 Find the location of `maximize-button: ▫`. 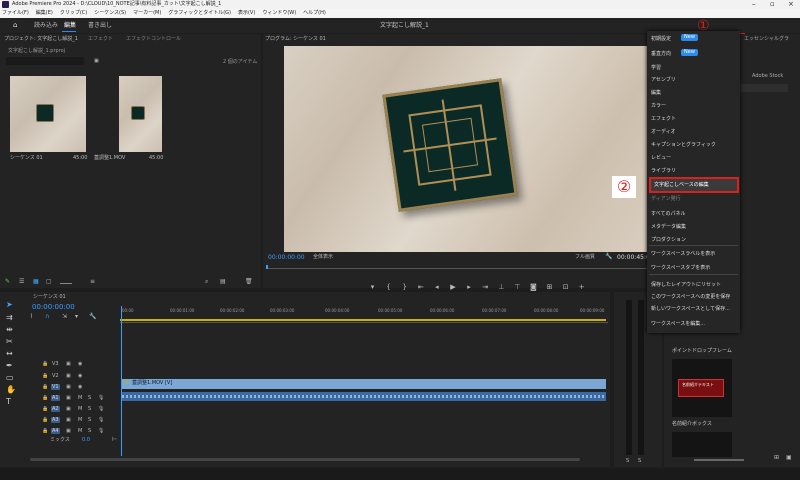

maximize-button: ▫ is located at coordinates (772, 4).